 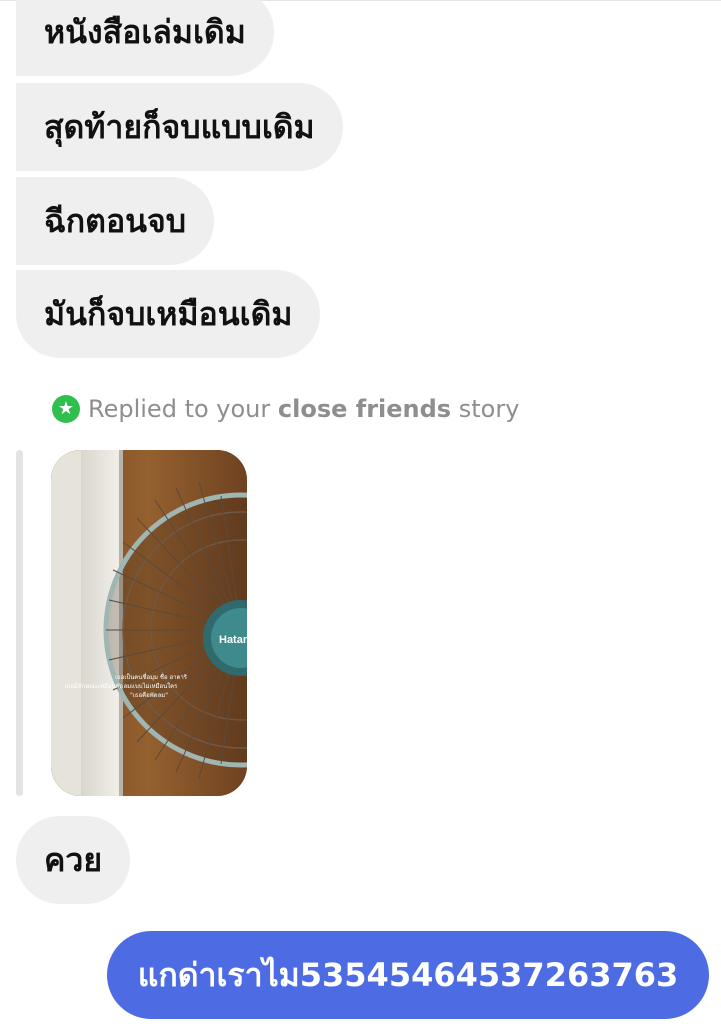 What do you see at coordinates (233, 640) in the screenshot?
I see `fan-brand: Hatari` at bounding box center [233, 640].